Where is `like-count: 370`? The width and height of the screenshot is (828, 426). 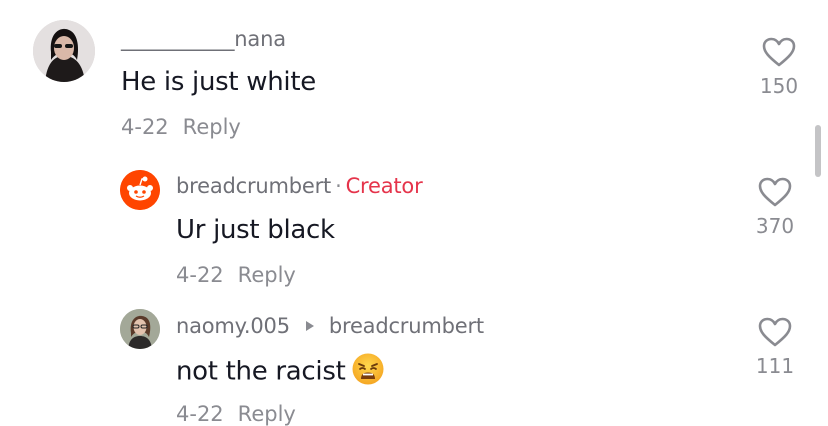 like-count: 370 is located at coordinates (775, 226).